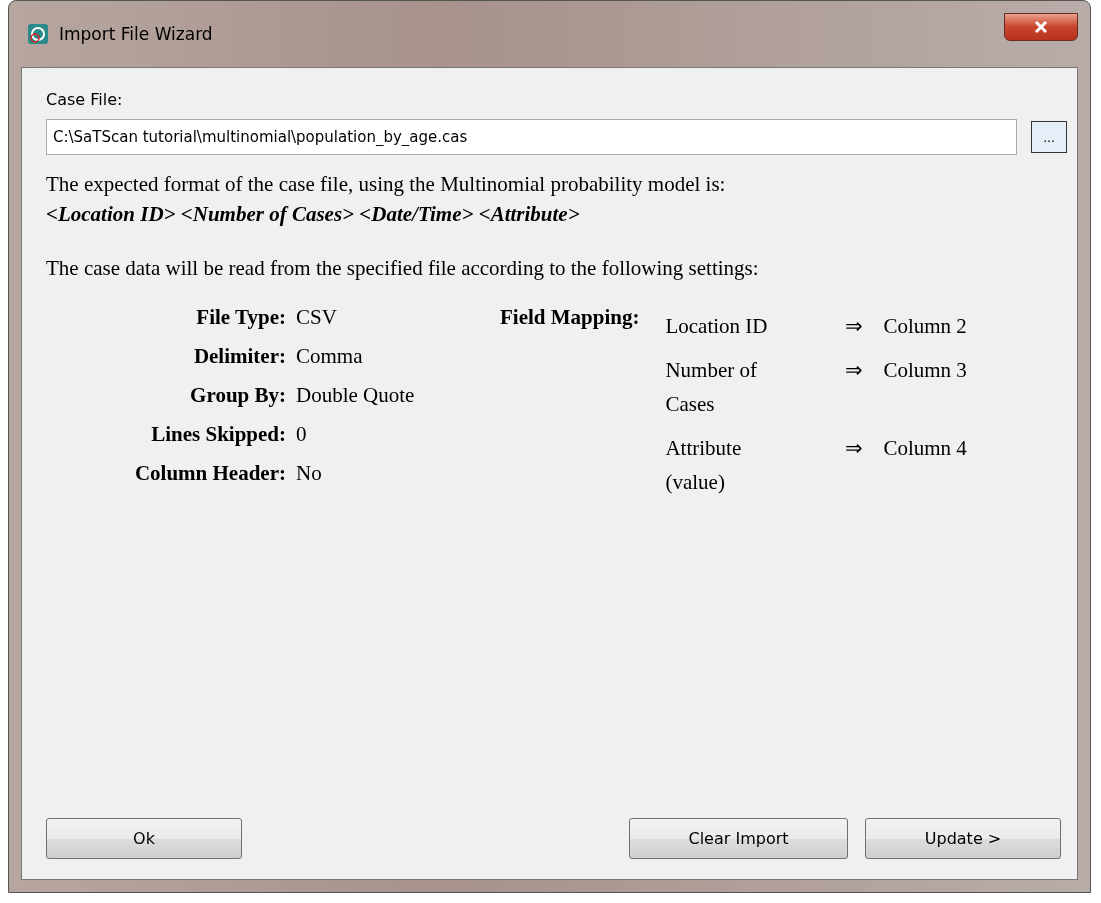 The width and height of the screenshot is (1101, 903). What do you see at coordinates (738, 838) in the screenshot?
I see `dialog-button: Clear Import` at bounding box center [738, 838].